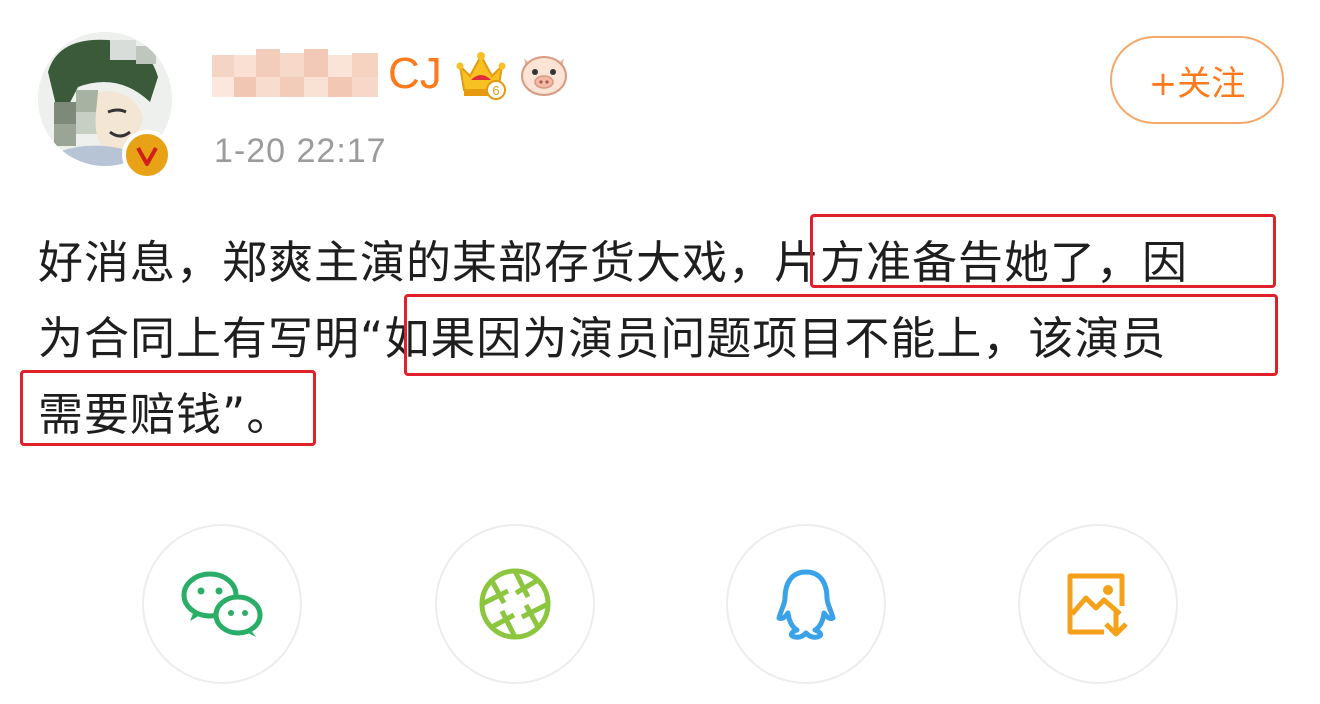 Image resolution: width=1320 pixels, height=704 pixels. I want to click on verified-v-badge-icon, so click(147, 155).